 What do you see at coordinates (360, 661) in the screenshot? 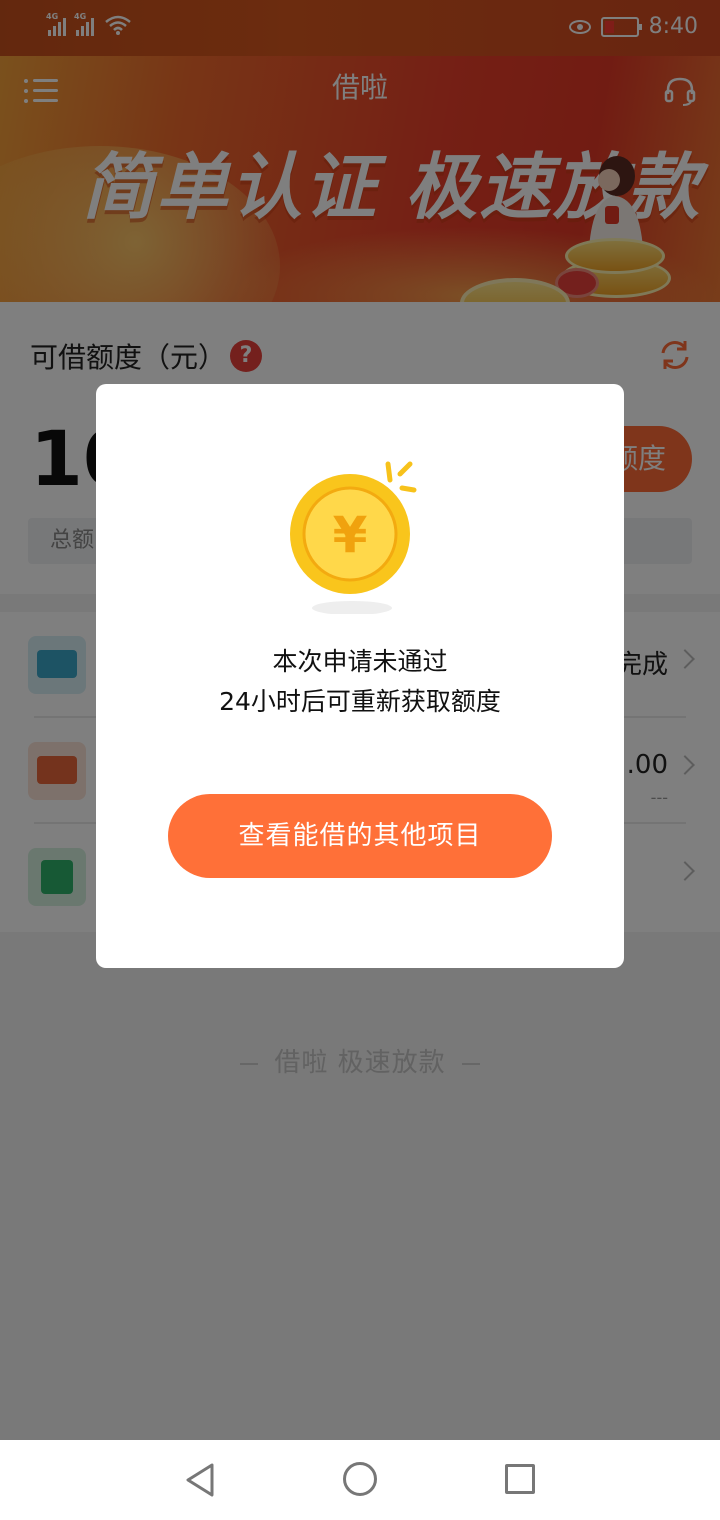
I see `dialog-message-line1: 本次申请未通过` at bounding box center [360, 661].